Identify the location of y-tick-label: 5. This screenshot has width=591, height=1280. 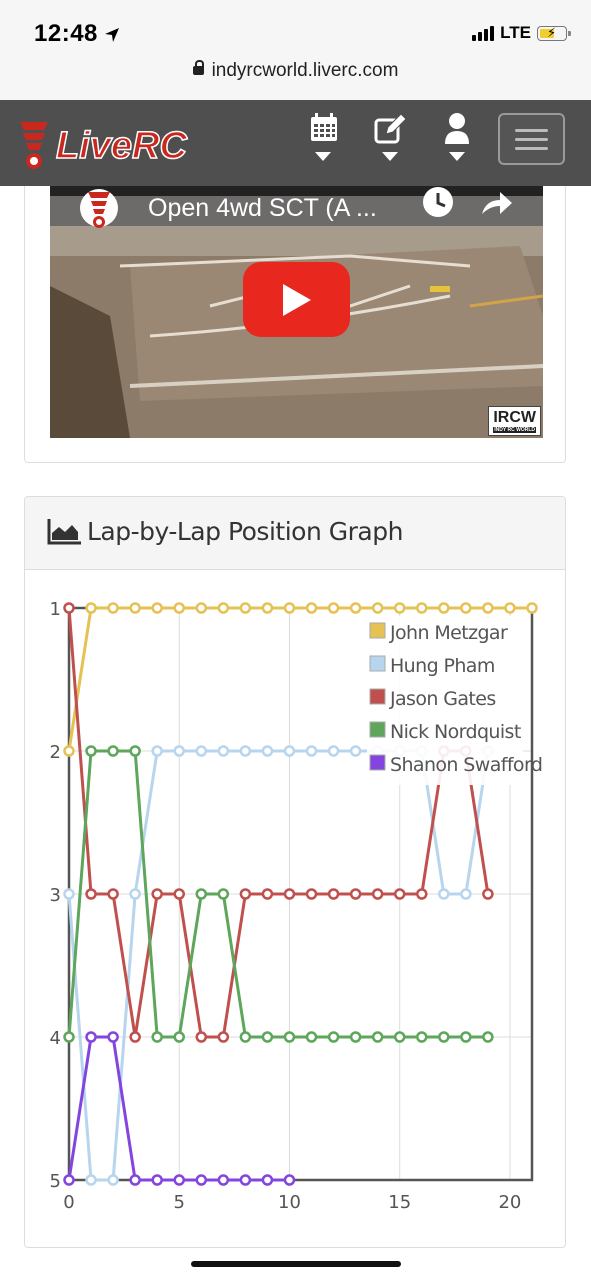
(55, 1181).